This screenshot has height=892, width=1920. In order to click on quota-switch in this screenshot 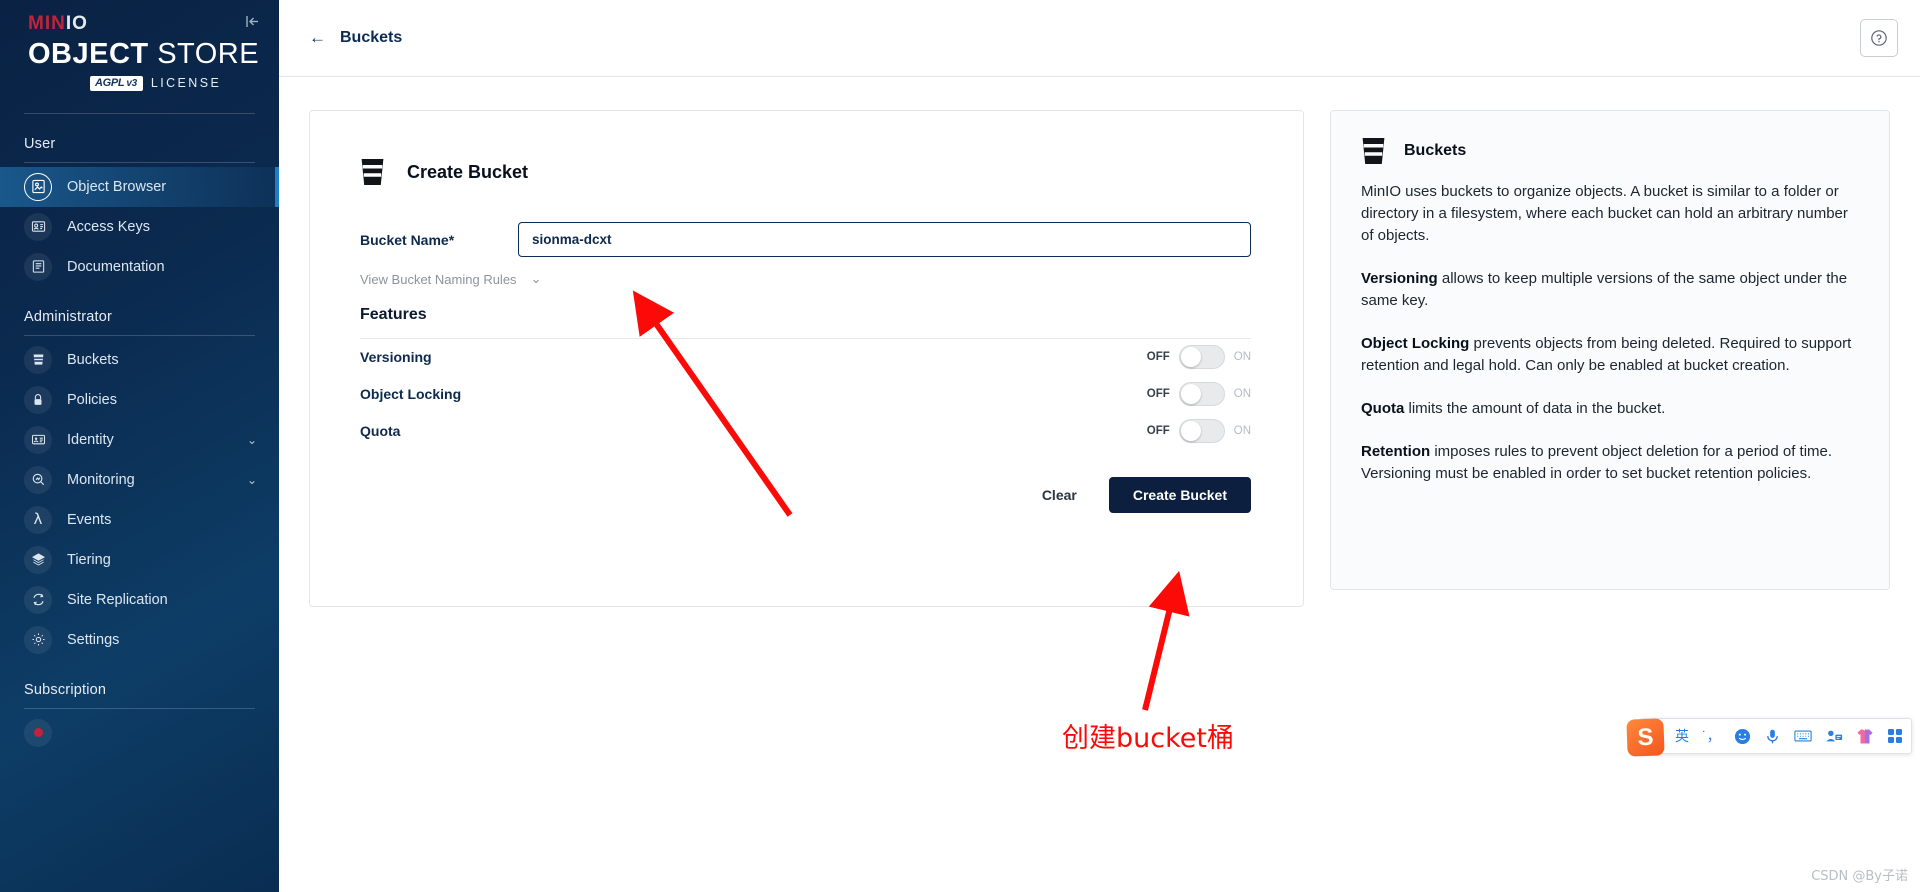, I will do `click(1201, 431)`.